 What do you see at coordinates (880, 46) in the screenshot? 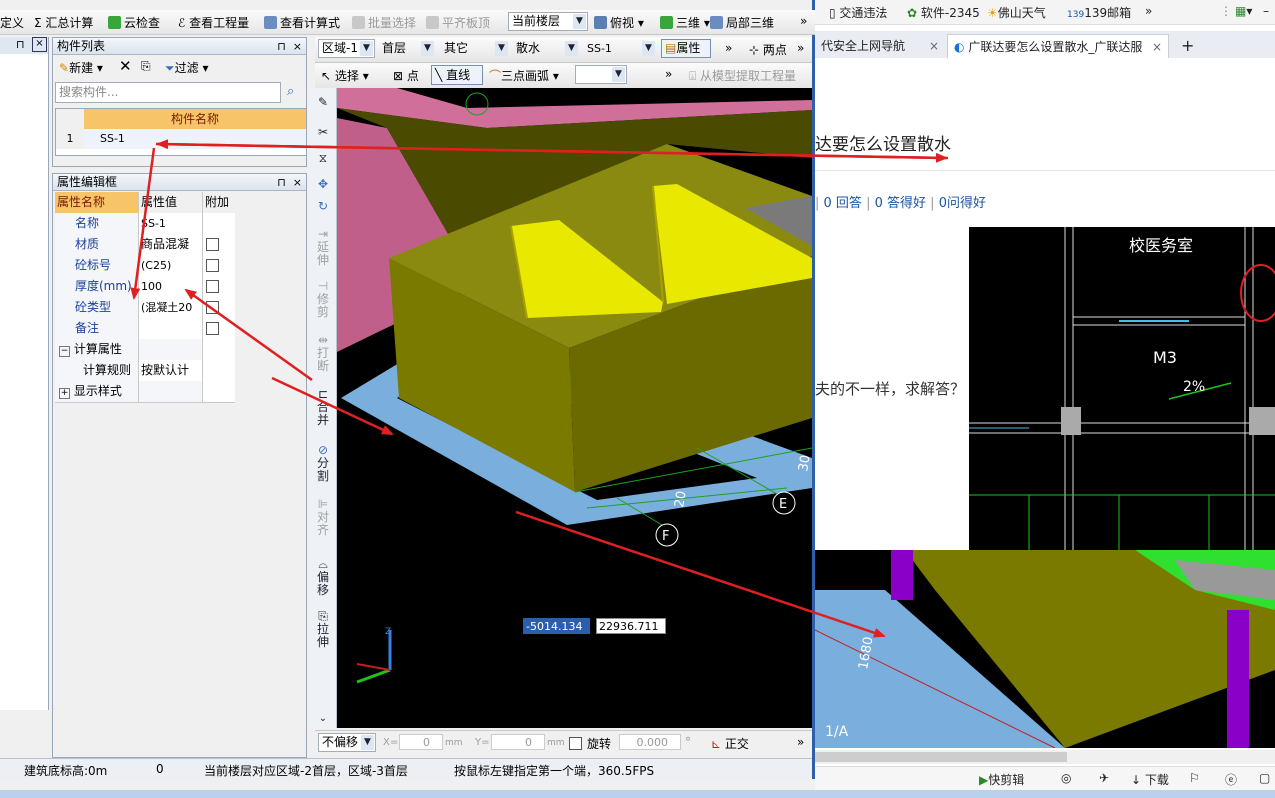
I see `tab-navigation: 代安全上网导航 ×` at bounding box center [880, 46].